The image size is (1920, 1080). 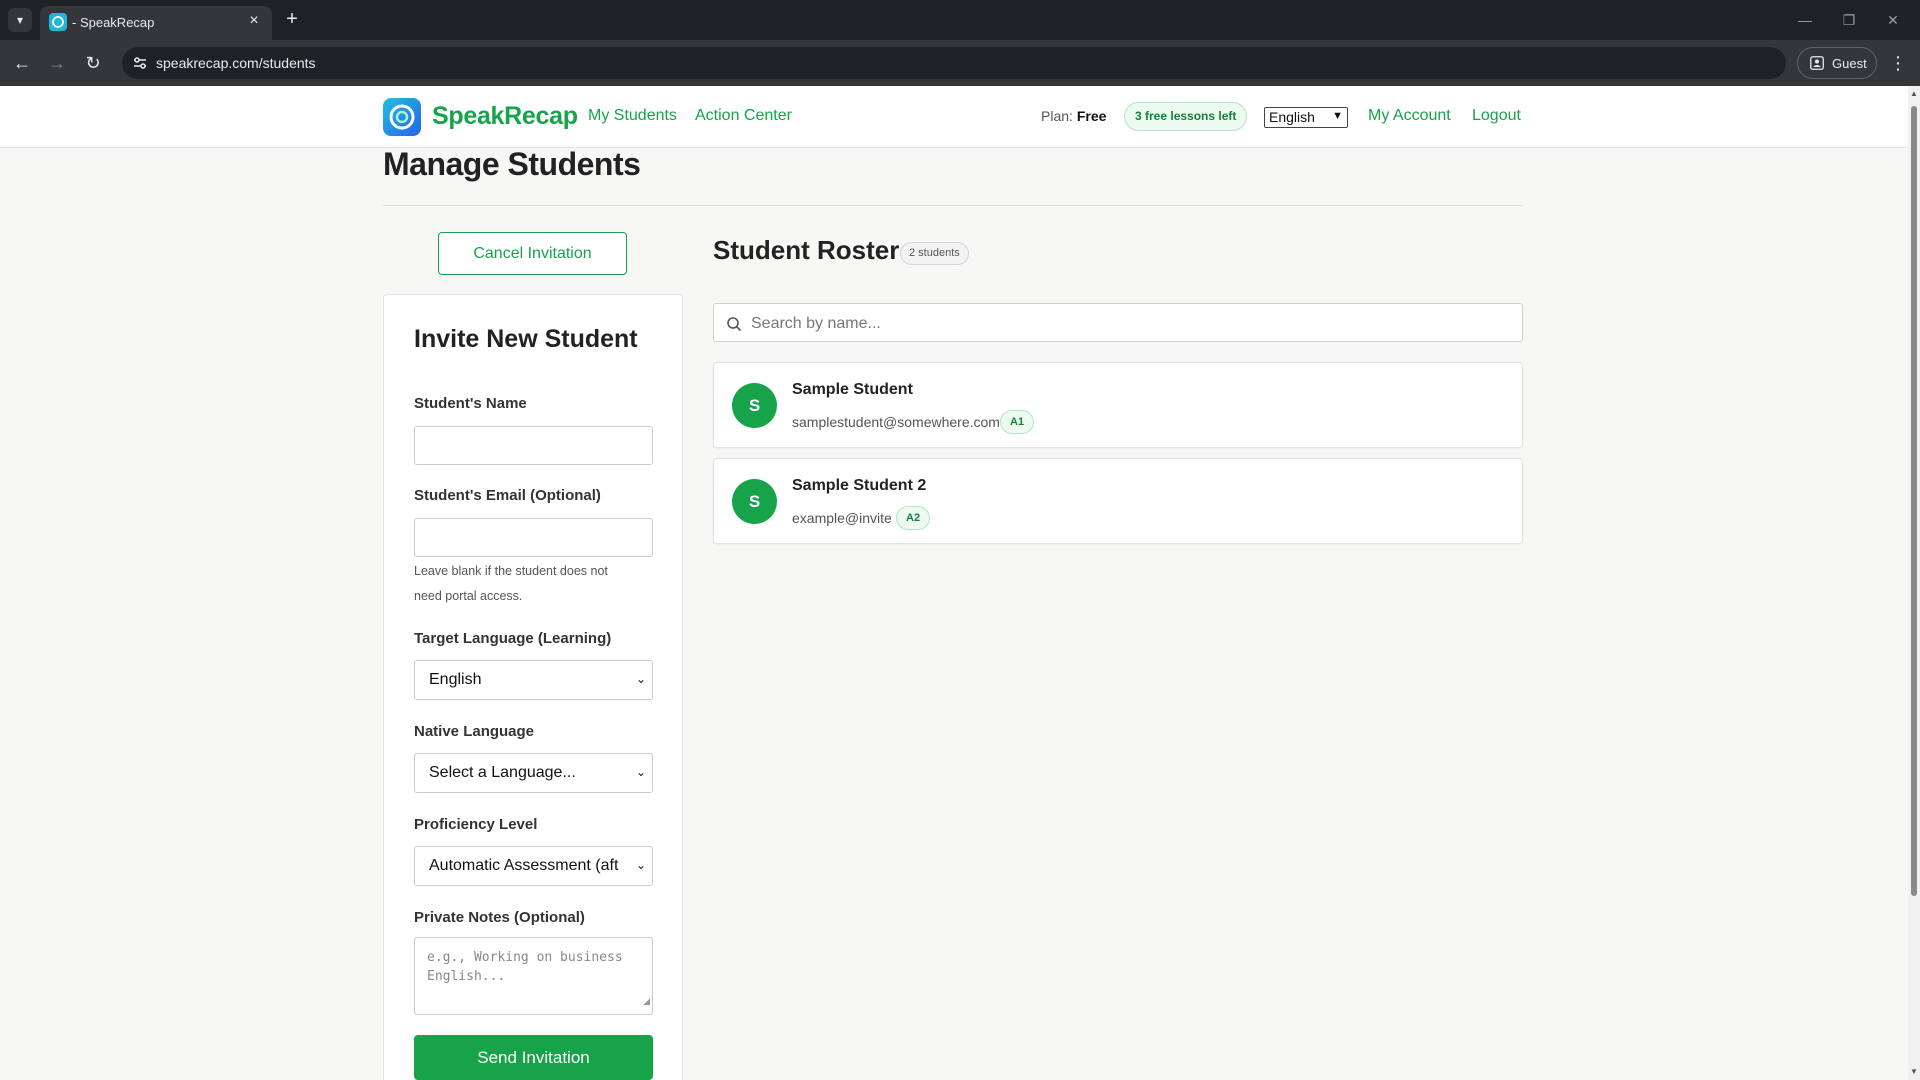 What do you see at coordinates (533, 445) in the screenshot?
I see `student-name-input` at bounding box center [533, 445].